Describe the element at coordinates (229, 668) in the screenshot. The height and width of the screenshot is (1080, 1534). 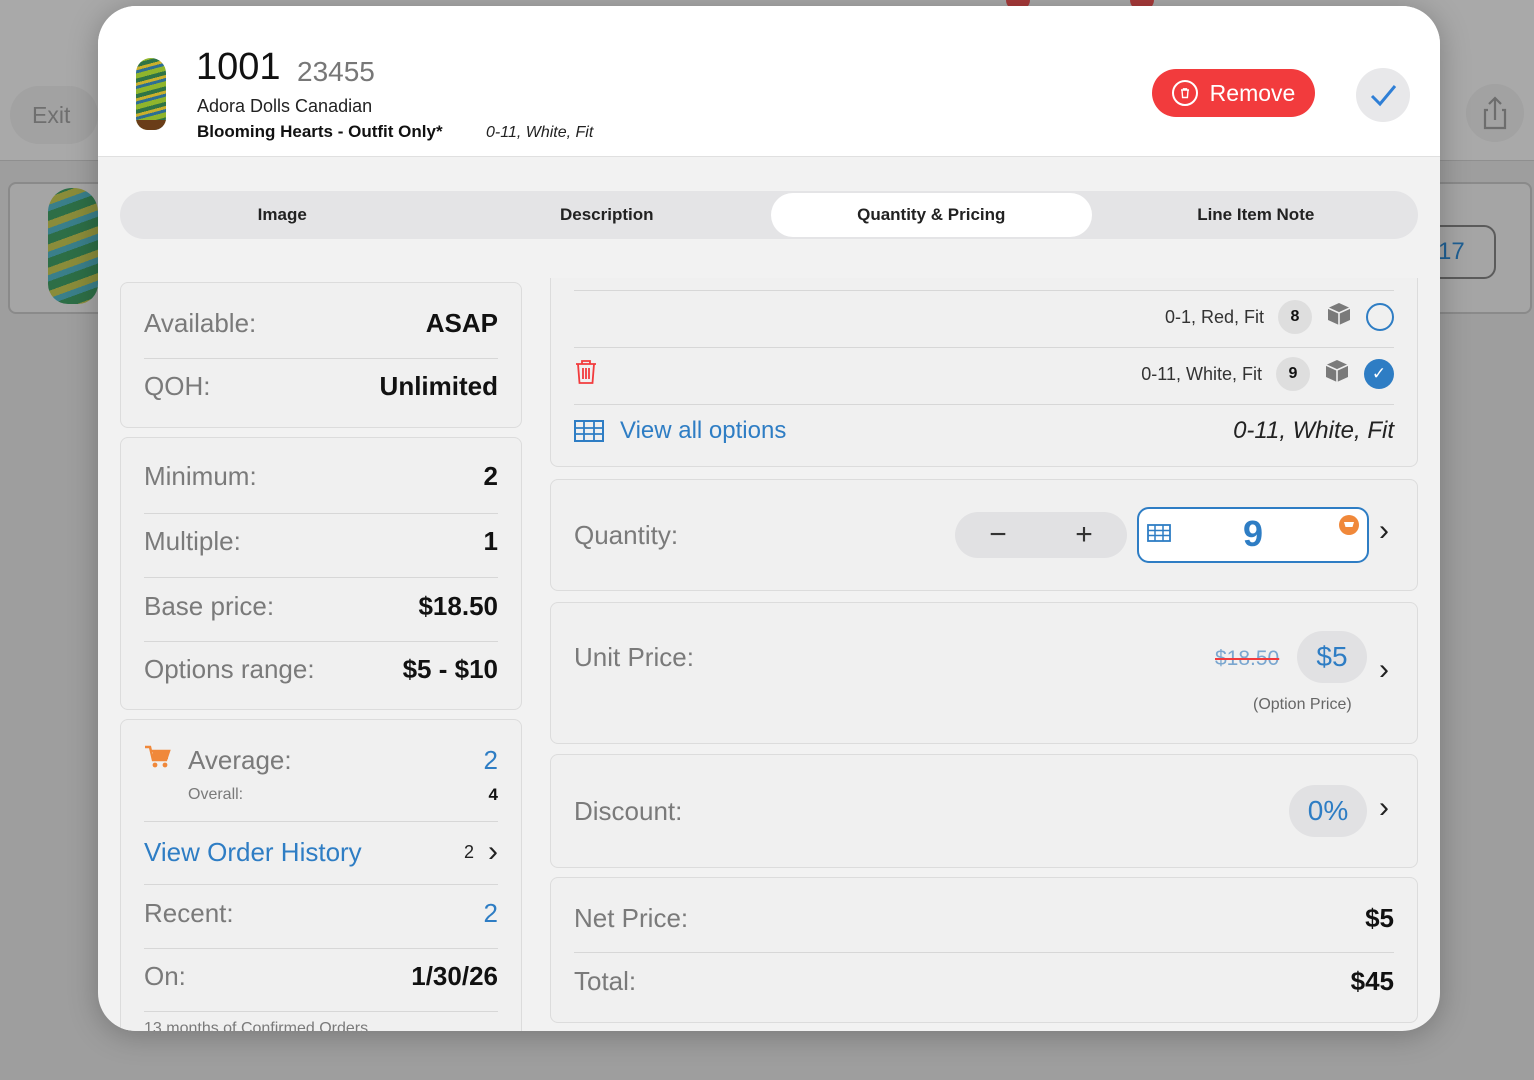
I see `options-range-label: Options range:` at that location.